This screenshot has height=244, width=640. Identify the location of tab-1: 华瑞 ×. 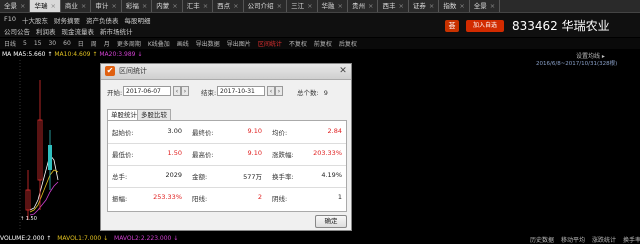
(45, 6).